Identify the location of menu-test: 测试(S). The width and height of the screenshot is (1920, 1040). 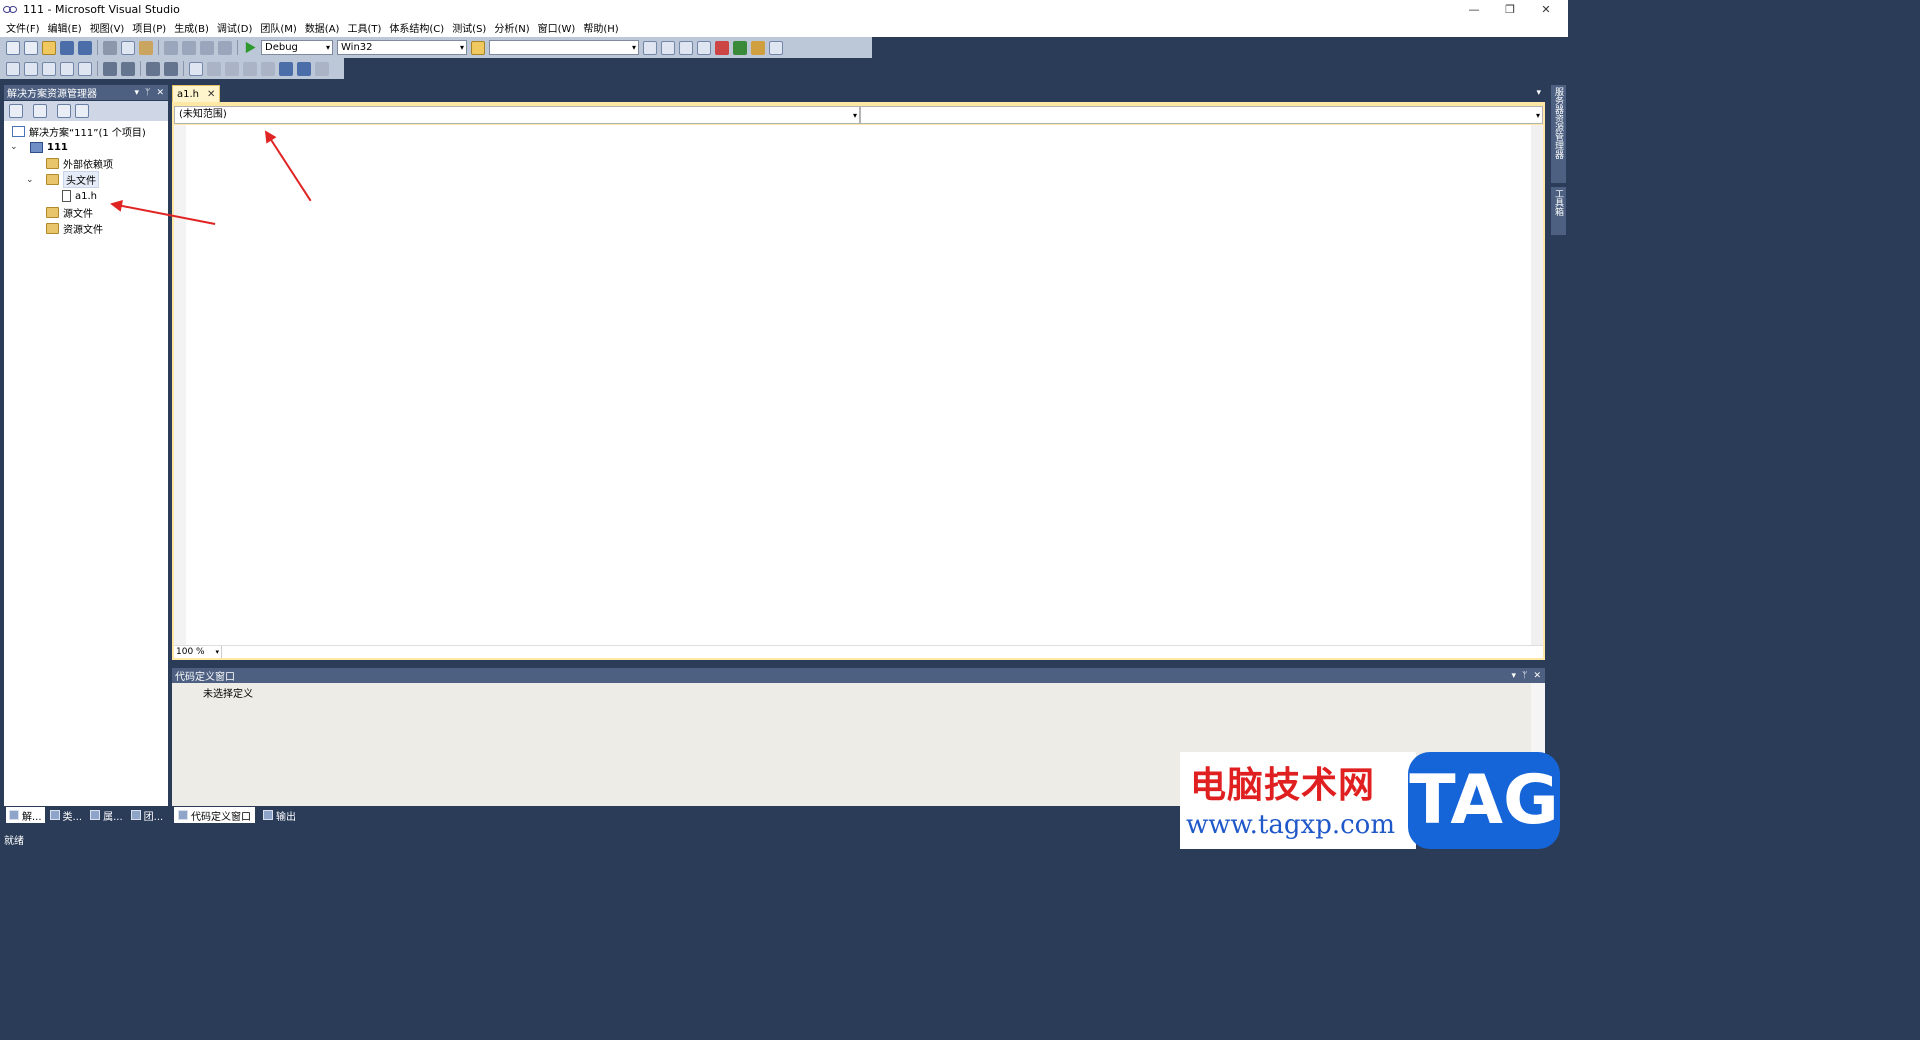
(469, 27).